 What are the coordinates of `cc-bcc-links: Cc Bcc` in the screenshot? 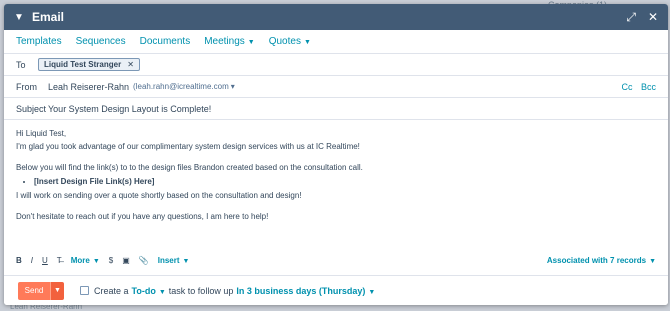 It's located at (635, 87).